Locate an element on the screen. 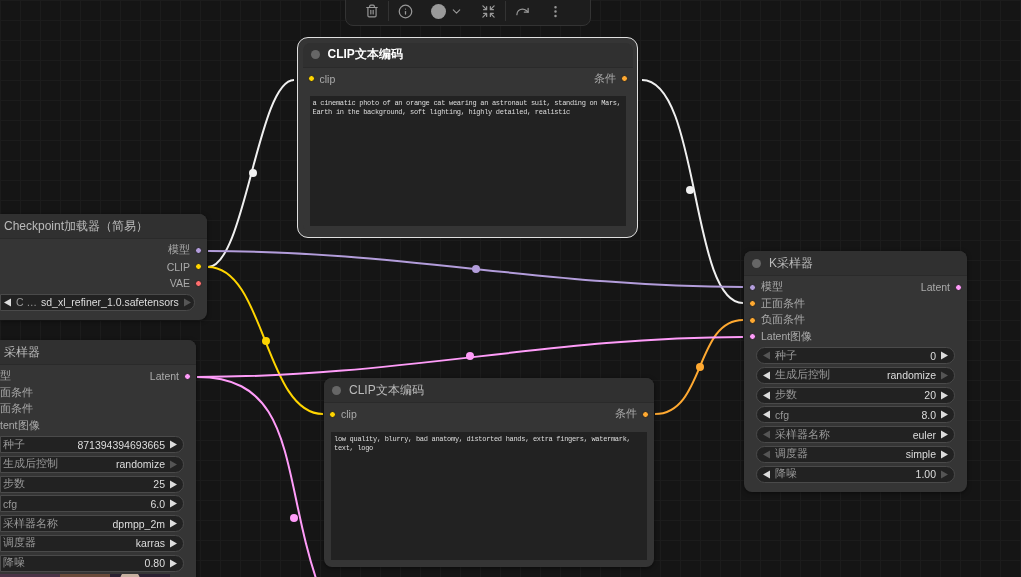 This screenshot has width=1021, height=577. number-widget: 种子 871394394693665 is located at coordinates (92, 444).